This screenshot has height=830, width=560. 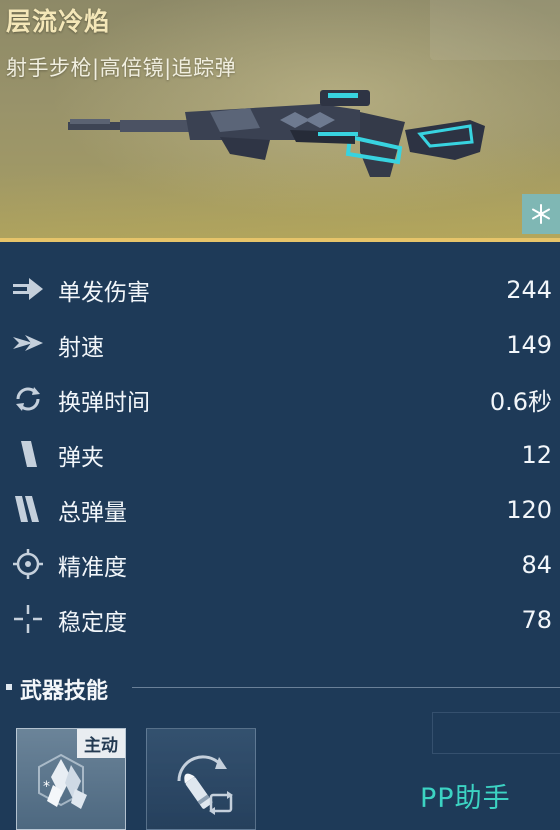 What do you see at coordinates (28, 454) in the screenshot?
I see `magazine-icon` at bounding box center [28, 454].